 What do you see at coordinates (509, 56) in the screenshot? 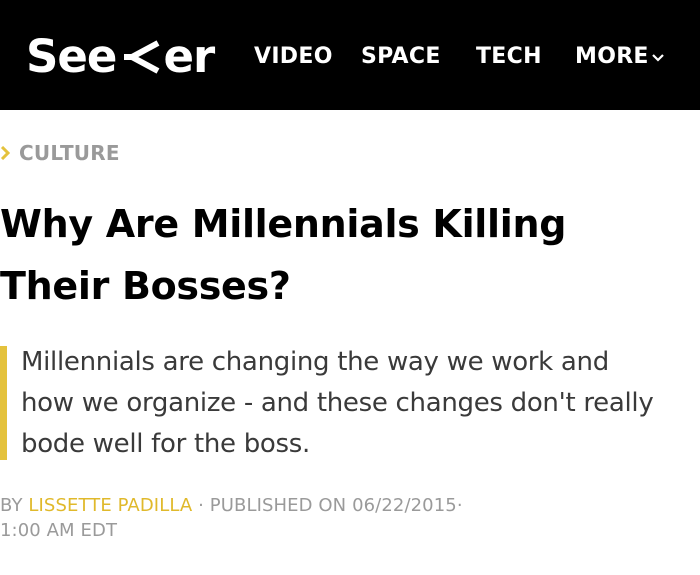
I see `nav-tech: TECH` at bounding box center [509, 56].